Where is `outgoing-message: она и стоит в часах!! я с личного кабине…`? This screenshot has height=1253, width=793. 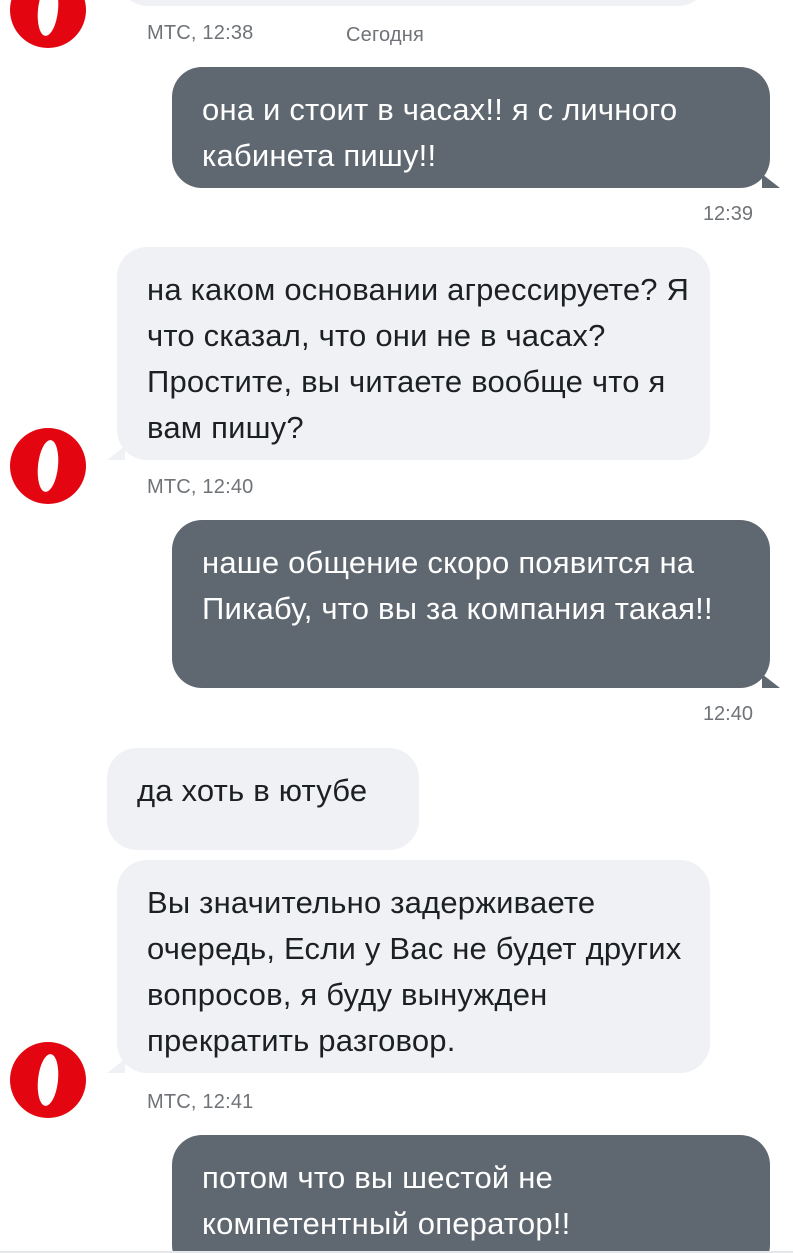
outgoing-message: она и стоит в часах!! я с личного кабине… is located at coordinates (476, 127).